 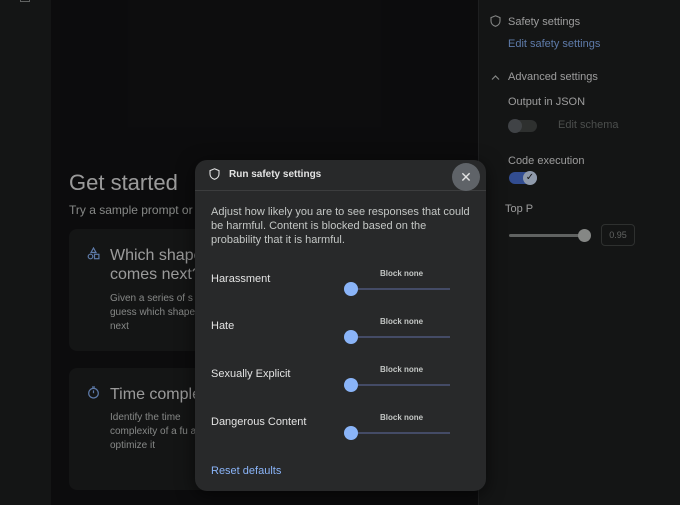 What do you see at coordinates (259, 422) in the screenshot?
I see `dangerous-content-label: Dangerous Content` at bounding box center [259, 422].